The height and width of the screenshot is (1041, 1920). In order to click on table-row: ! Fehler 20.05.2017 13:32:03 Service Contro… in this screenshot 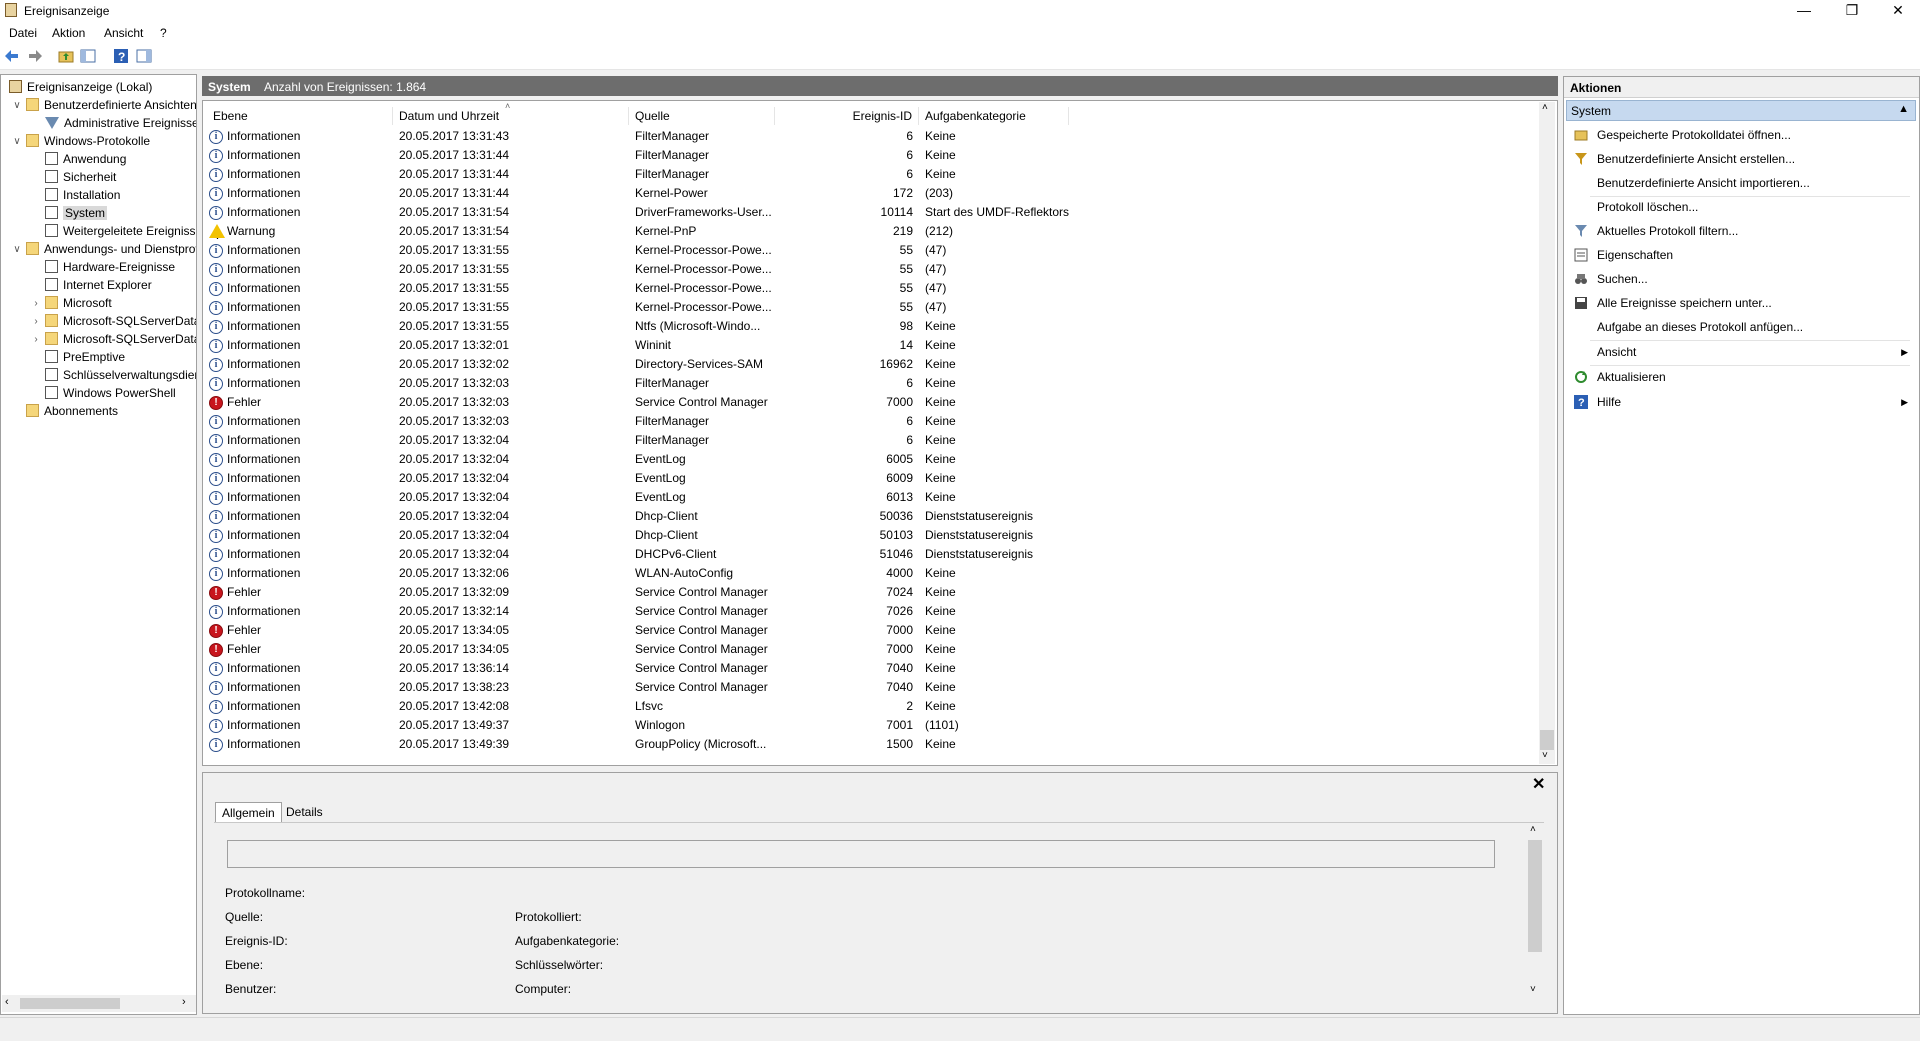, I will do `click(868, 402)`.